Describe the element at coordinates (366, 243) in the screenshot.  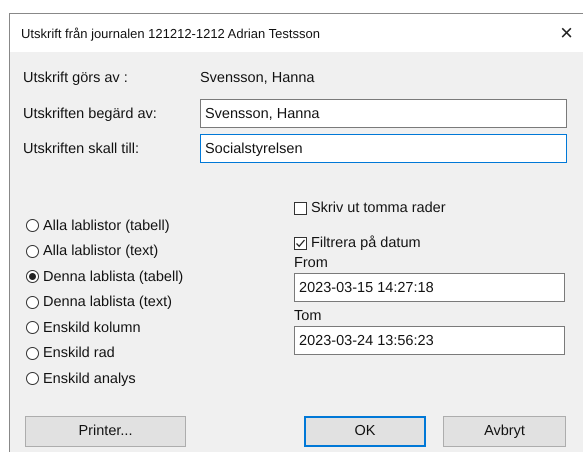
I see `checkbox-label: Filtrera på datum` at that location.